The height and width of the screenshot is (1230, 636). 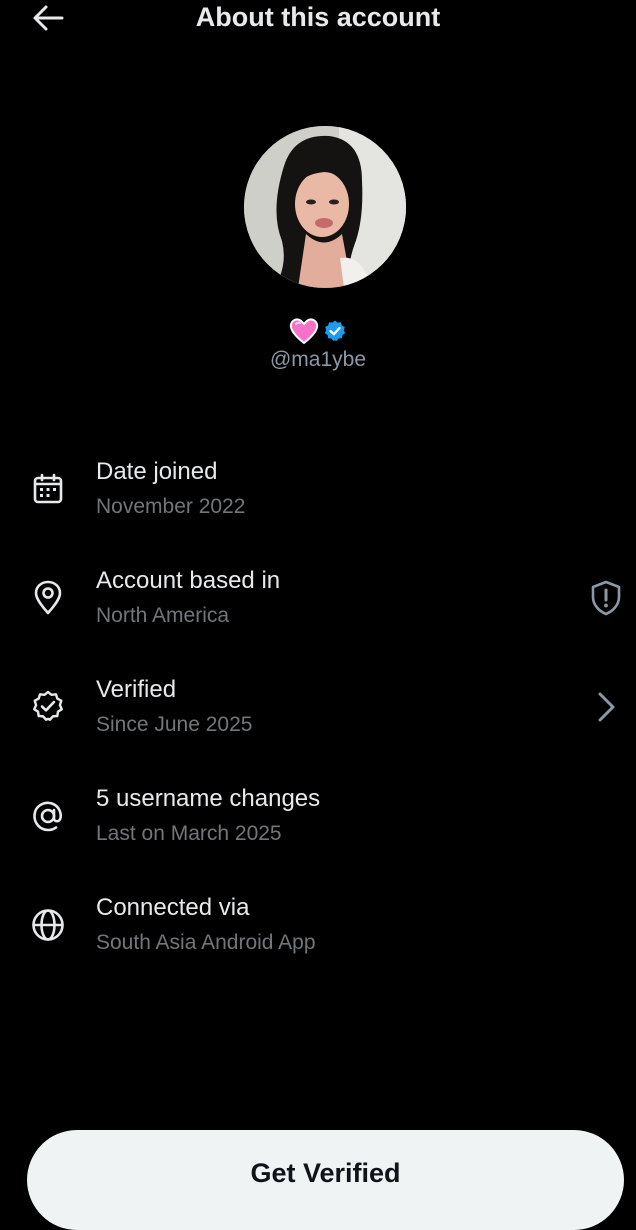 What do you see at coordinates (206, 942) in the screenshot?
I see `info-subtitle: South Asia Android App` at bounding box center [206, 942].